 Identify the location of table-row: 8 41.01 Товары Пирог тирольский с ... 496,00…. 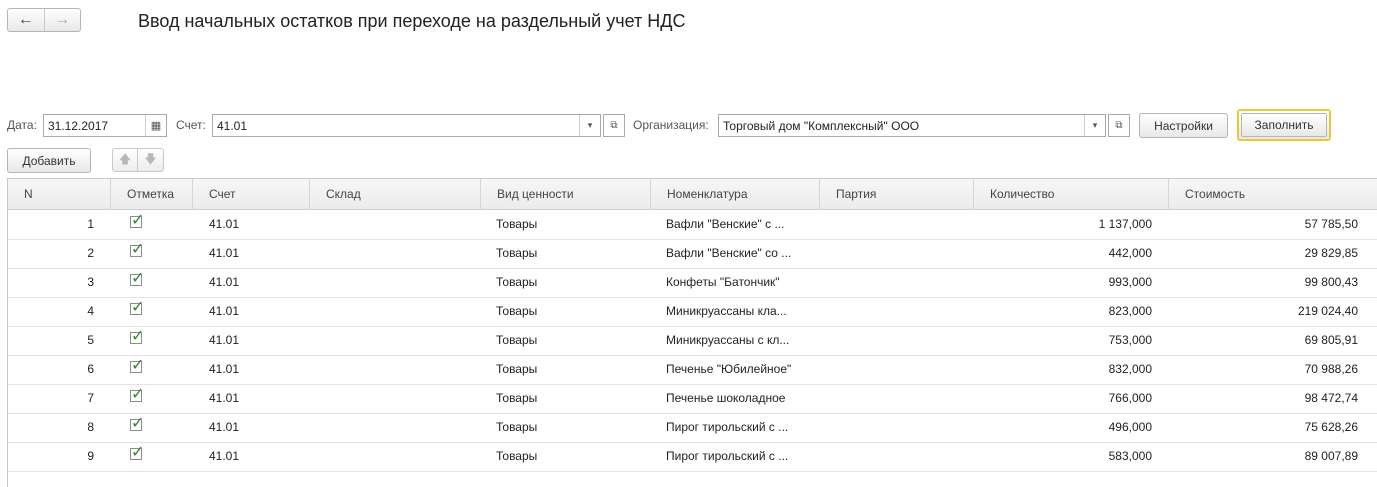
(692, 428).